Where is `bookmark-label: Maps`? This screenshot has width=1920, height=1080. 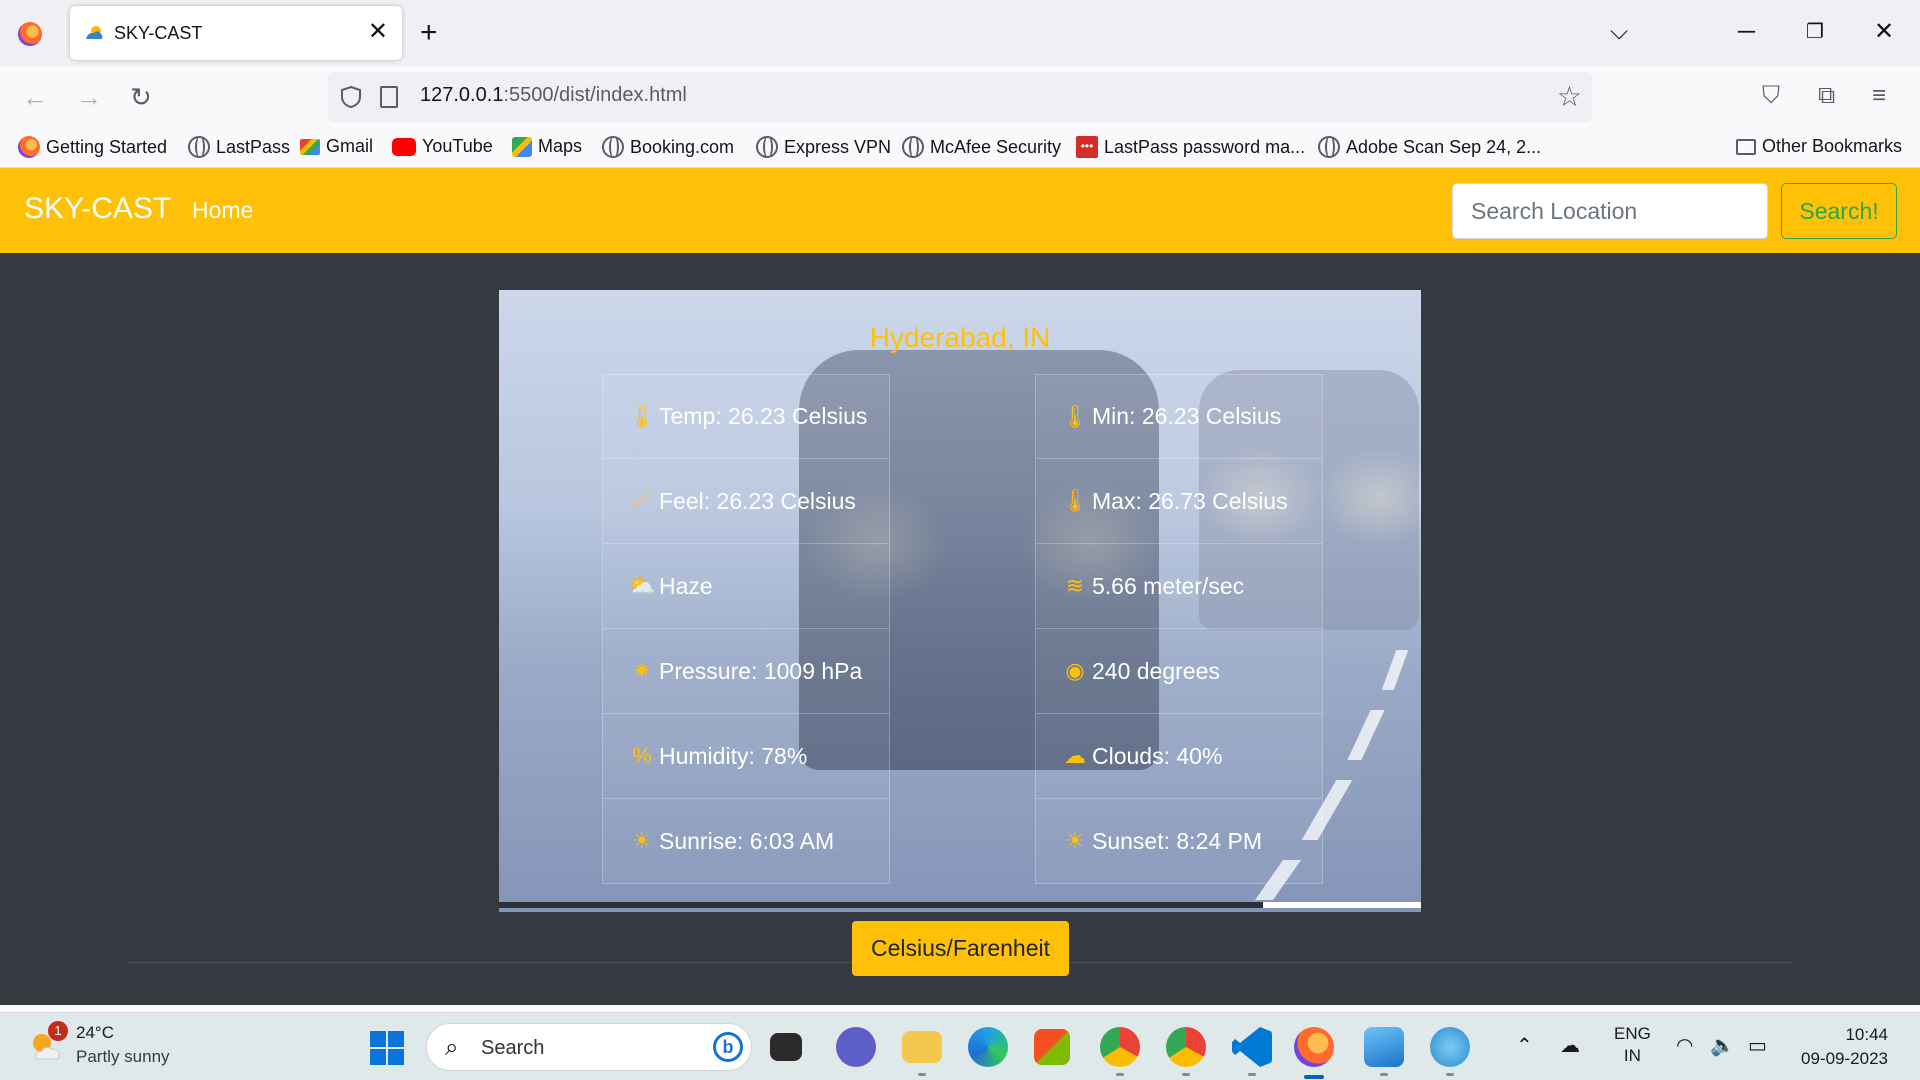
bookmark-label: Maps is located at coordinates (560, 146).